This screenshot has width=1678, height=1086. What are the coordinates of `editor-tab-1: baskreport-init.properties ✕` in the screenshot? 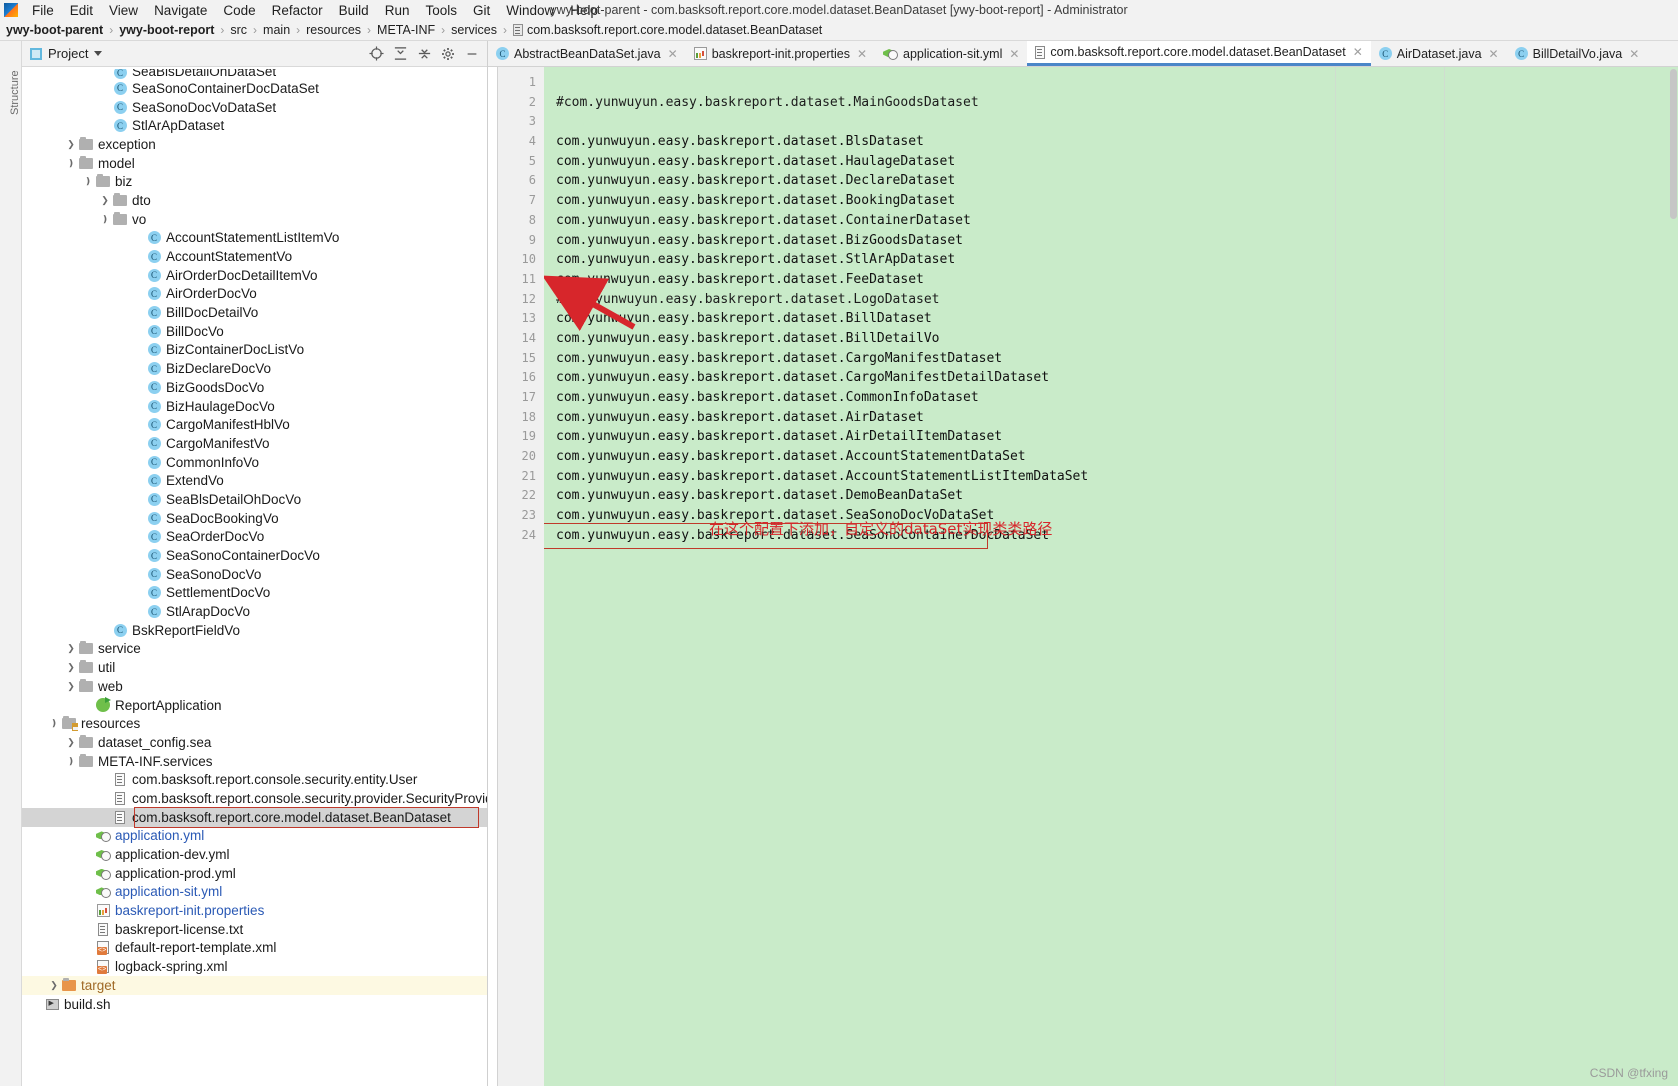 It's located at (780, 53).